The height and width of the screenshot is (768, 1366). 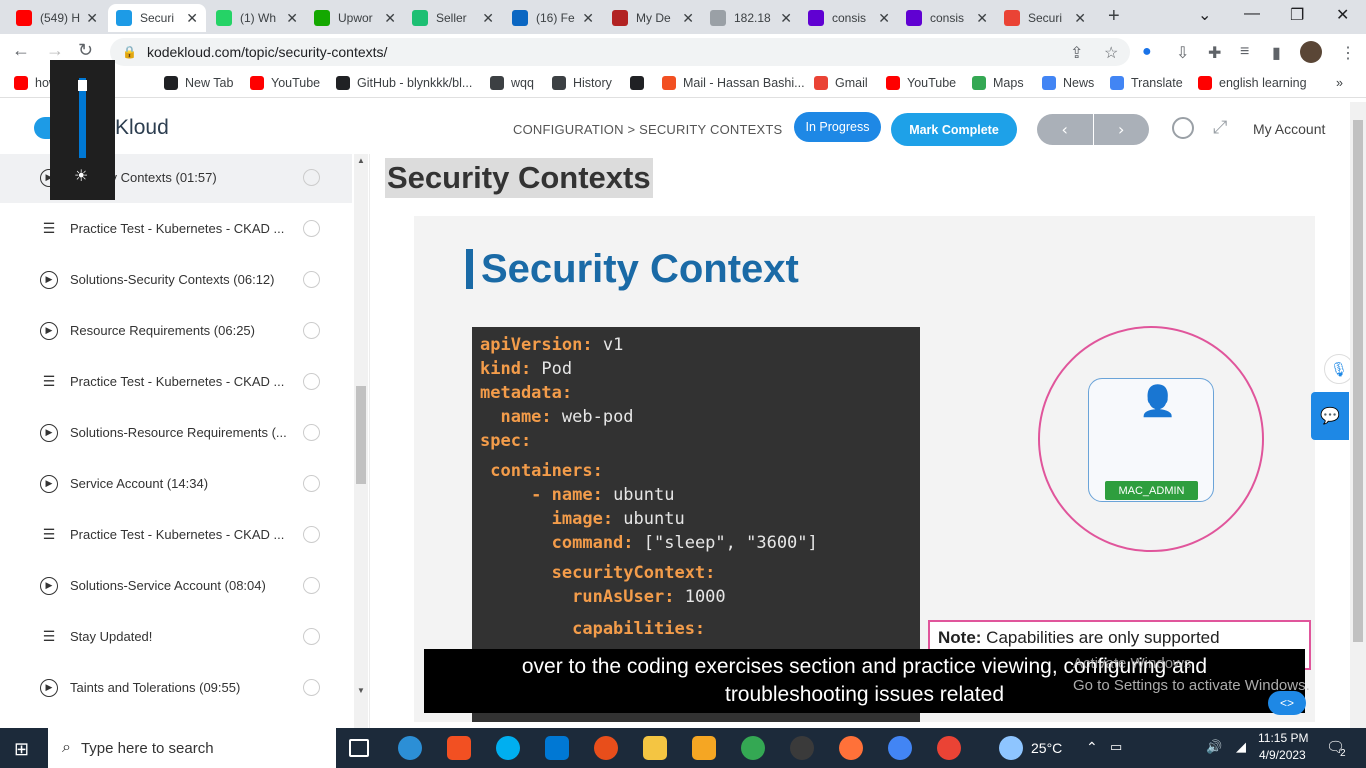 What do you see at coordinates (82, 85) in the screenshot?
I see `brightness-slider-knob` at bounding box center [82, 85].